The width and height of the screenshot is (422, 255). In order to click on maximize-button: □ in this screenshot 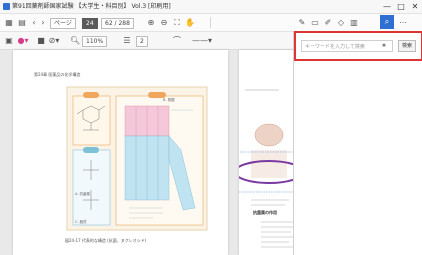, I will do `click(401, 6)`.